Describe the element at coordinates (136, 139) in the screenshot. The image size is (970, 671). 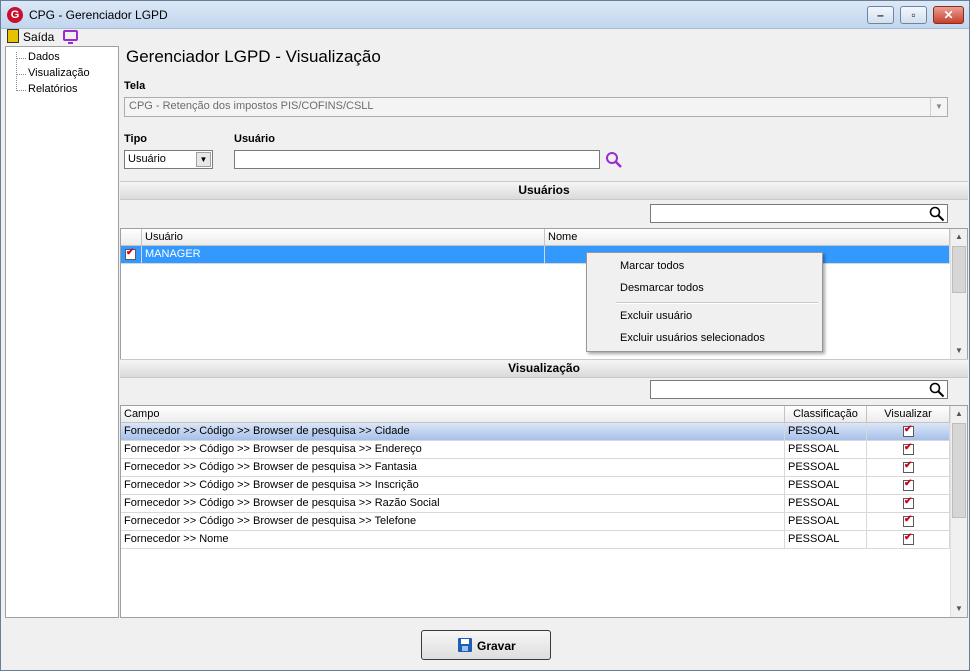
I see `tipo-label: Tipo` at that location.